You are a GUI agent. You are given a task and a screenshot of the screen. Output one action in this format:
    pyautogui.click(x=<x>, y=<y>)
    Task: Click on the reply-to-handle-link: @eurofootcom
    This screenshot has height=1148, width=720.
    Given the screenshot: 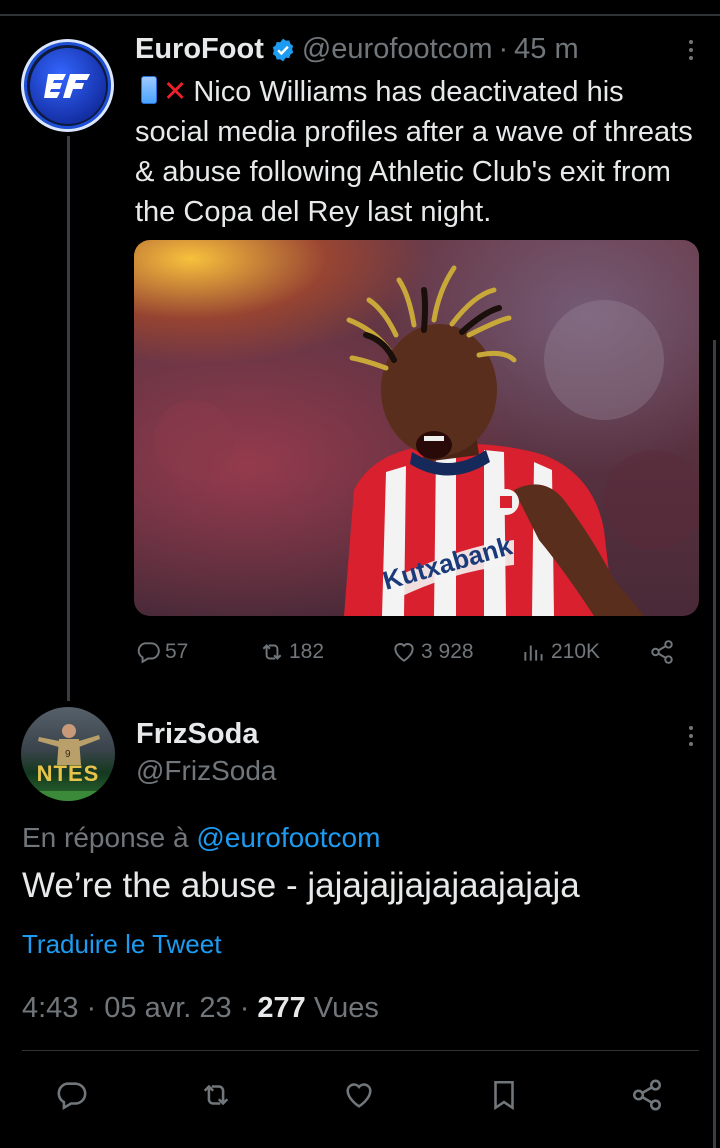 What is the action you would take?
    pyautogui.click(x=288, y=837)
    